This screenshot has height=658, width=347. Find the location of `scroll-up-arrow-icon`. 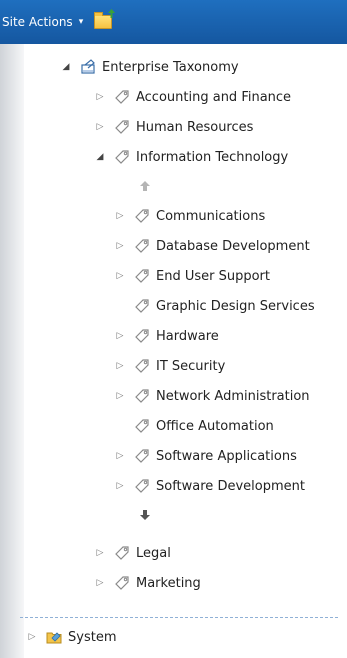

scroll-up-arrow-icon is located at coordinates (145, 186).